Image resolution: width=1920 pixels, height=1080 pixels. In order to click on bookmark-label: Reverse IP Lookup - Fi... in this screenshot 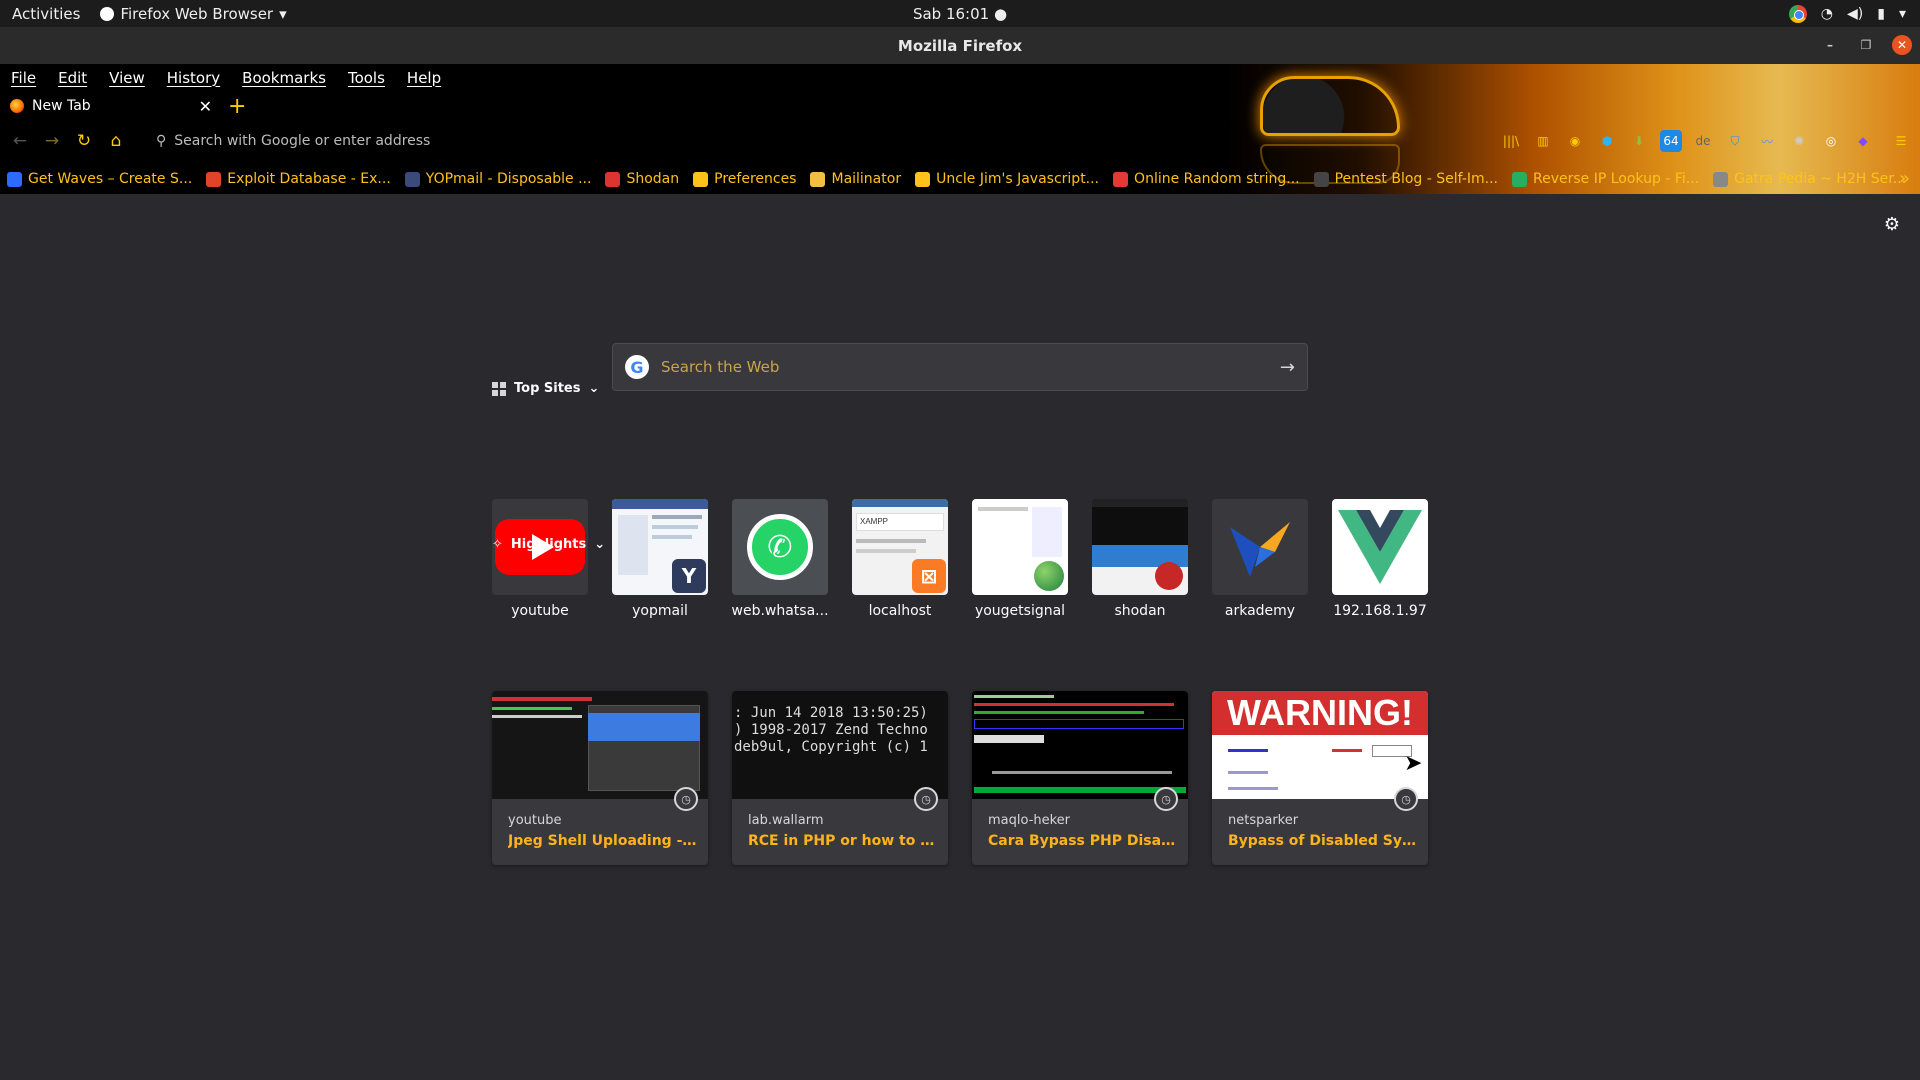, I will do `click(1616, 179)`.